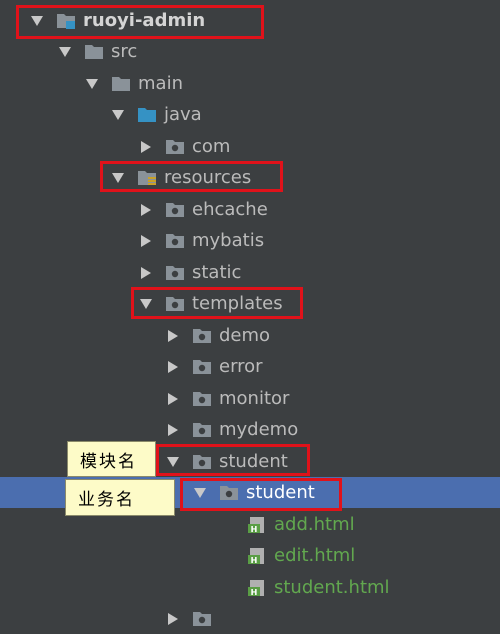 This screenshot has width=500, height=634. I want to click on folder-label: static, so click(217, 272).